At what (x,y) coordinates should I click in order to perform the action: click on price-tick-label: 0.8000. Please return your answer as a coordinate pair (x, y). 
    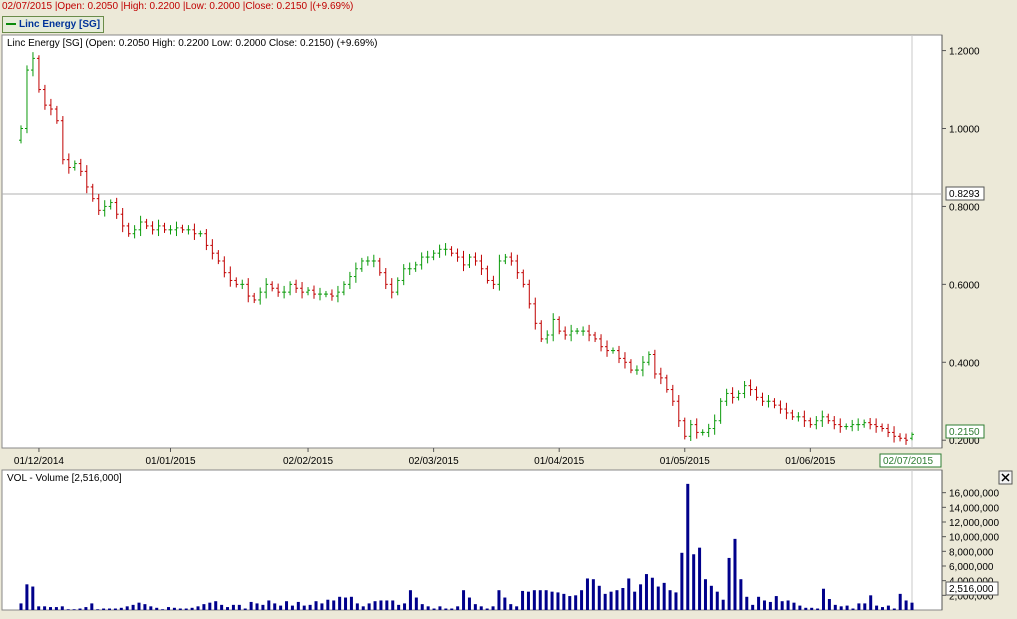
    Looking at the image, I should click on (964, 207).